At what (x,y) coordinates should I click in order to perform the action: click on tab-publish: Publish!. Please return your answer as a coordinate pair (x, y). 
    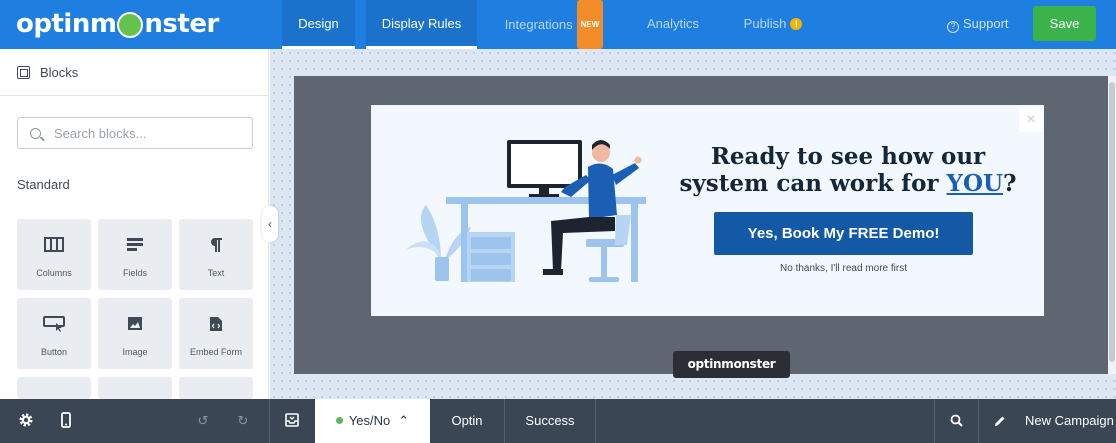
    Looking at the image, I should click on (773, 24).